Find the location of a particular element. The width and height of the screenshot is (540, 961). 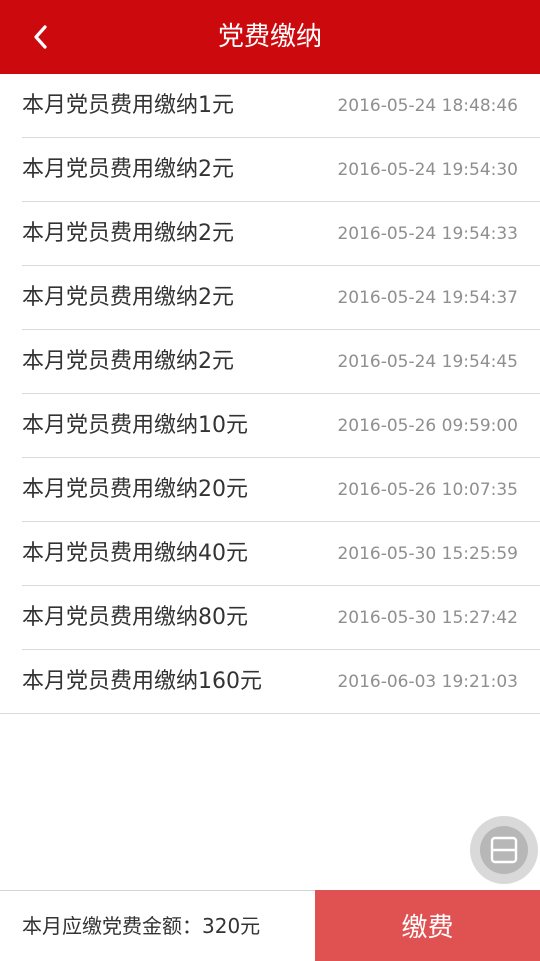

record-time: 2016-05-26 10:07:35 is located at coordinates (427, 490).